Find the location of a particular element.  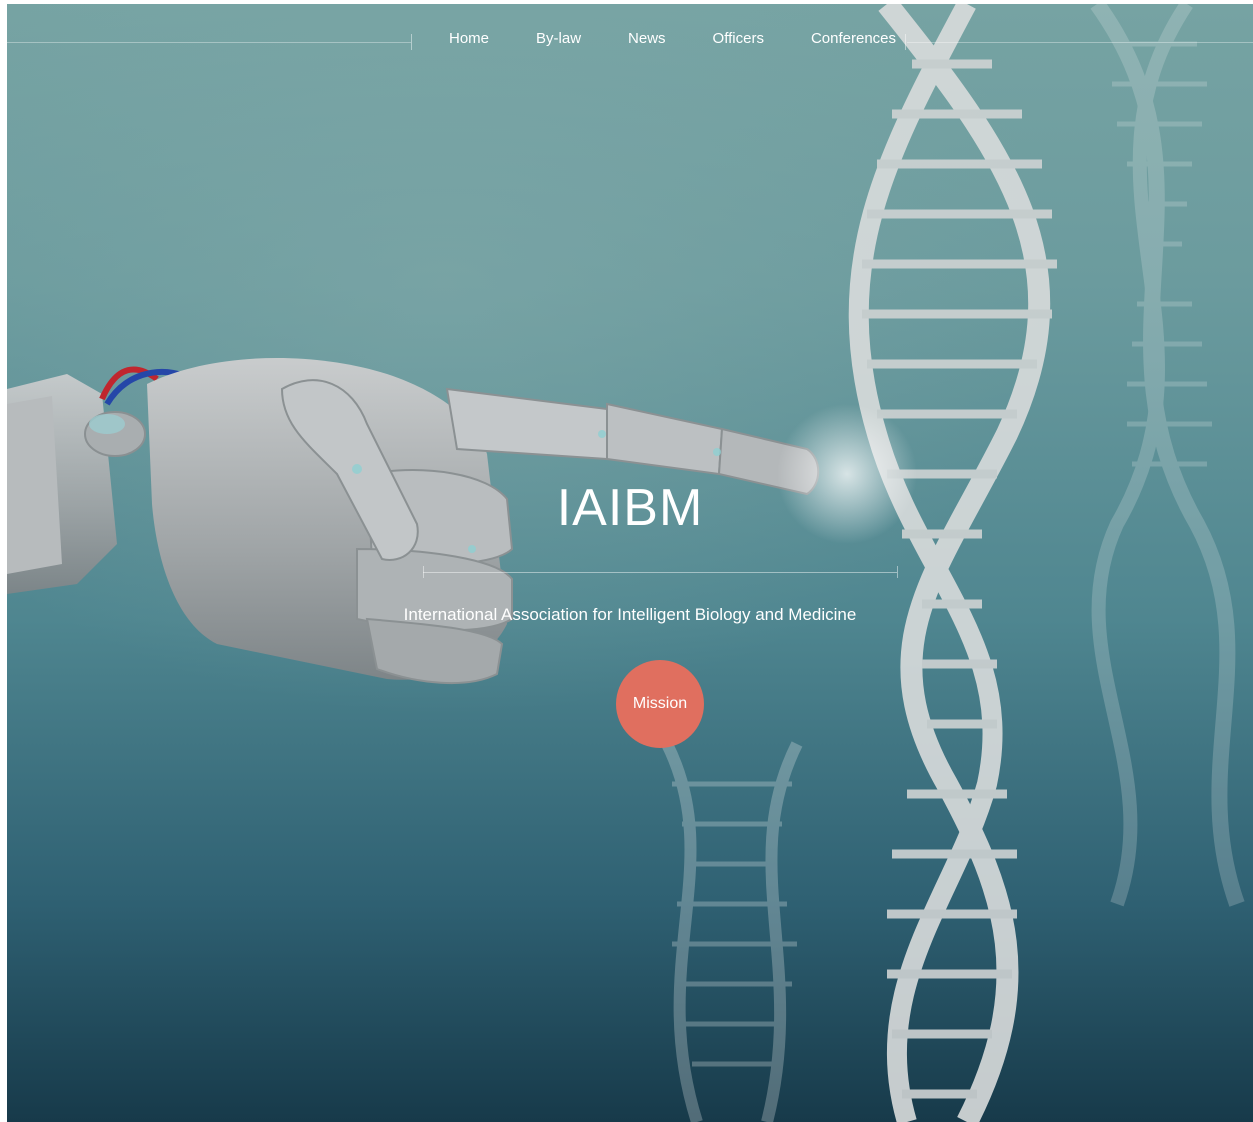

main-nav: Home By-law News Officers Conferences is located at coordinates (661, 38).